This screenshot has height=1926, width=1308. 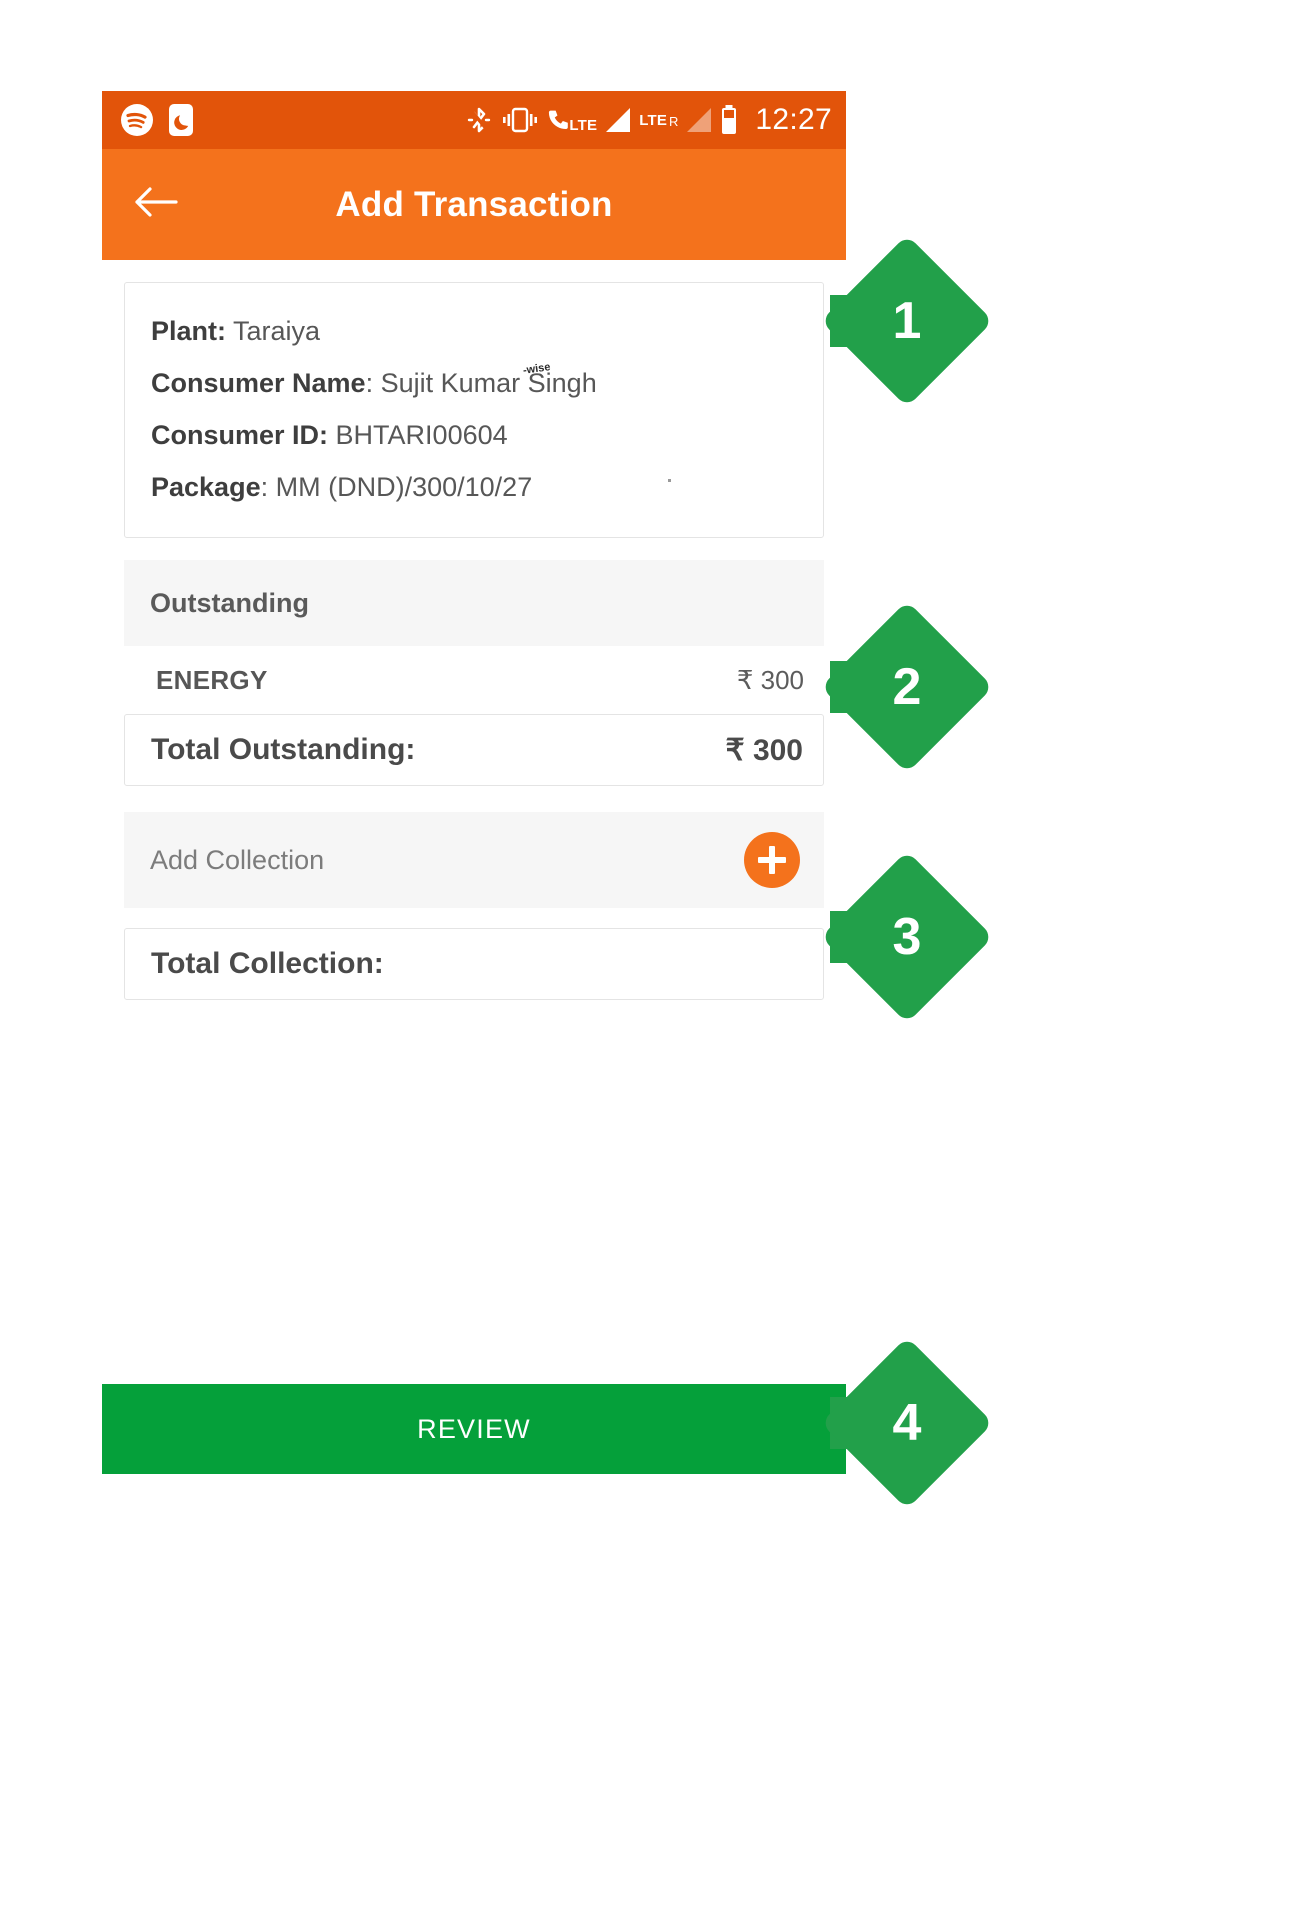 I want to click on info-value-package: MM (DND)/300/10/27, so click(x=404, y=487).